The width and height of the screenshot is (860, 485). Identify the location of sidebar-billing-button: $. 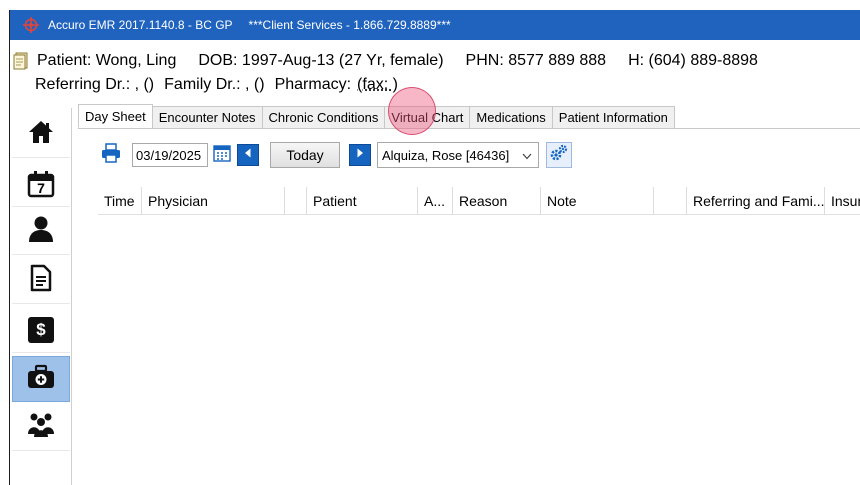
(41, 330).